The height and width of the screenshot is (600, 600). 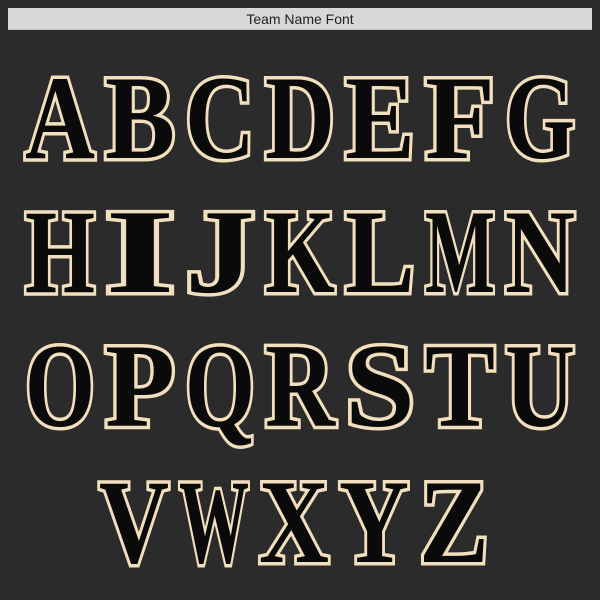 What do you see at coordinates (300, 117) in the screenshot?
I see `letter-d: D` at bounding box center [300, 117].